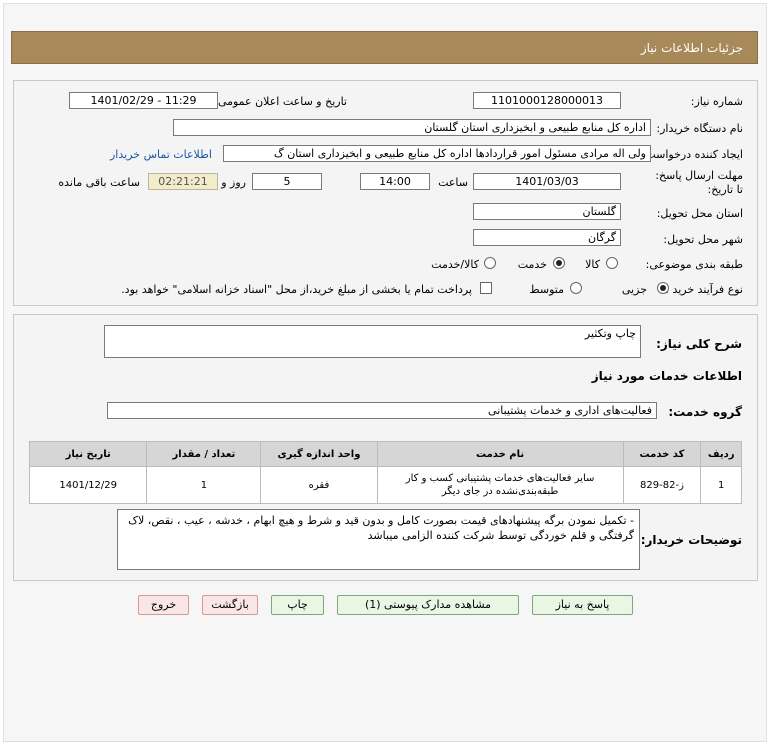 The height and width of the screenshot is (745, 770). I want to click on treasury-checkbox, so click(486, 288).